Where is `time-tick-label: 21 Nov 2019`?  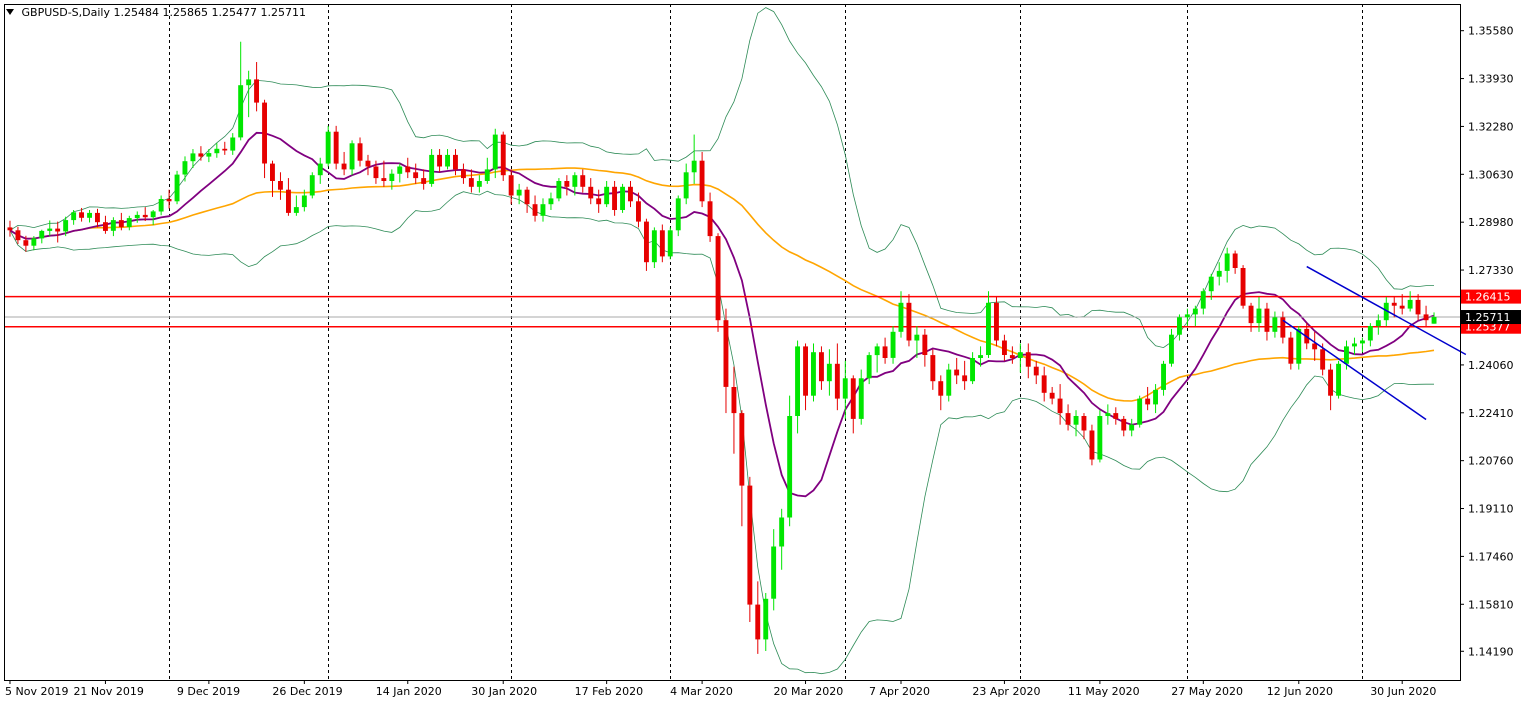 time-tick-label: 21 Nov 2019 is located at coordinates (108, 691).